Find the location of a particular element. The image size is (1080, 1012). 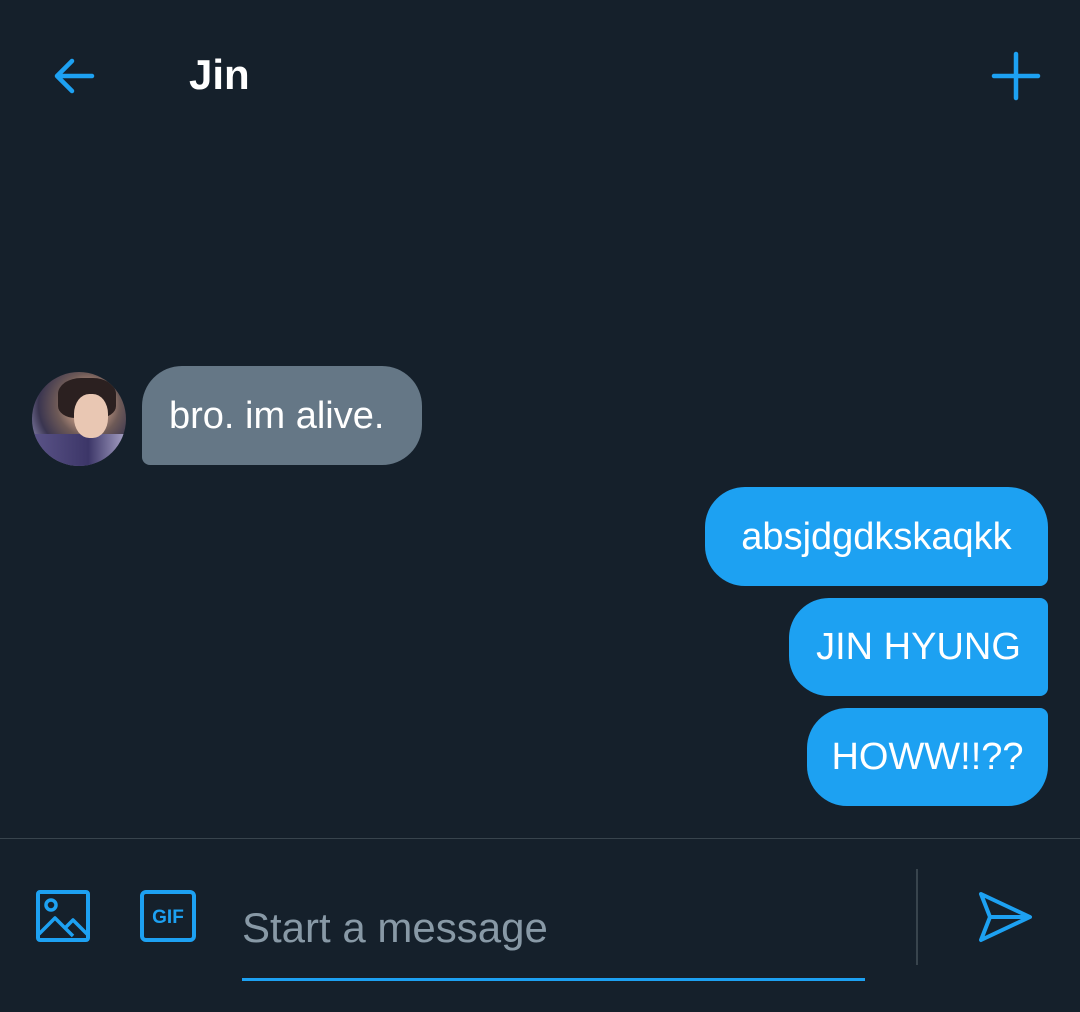

back-button is located at coordinates (74, 76).